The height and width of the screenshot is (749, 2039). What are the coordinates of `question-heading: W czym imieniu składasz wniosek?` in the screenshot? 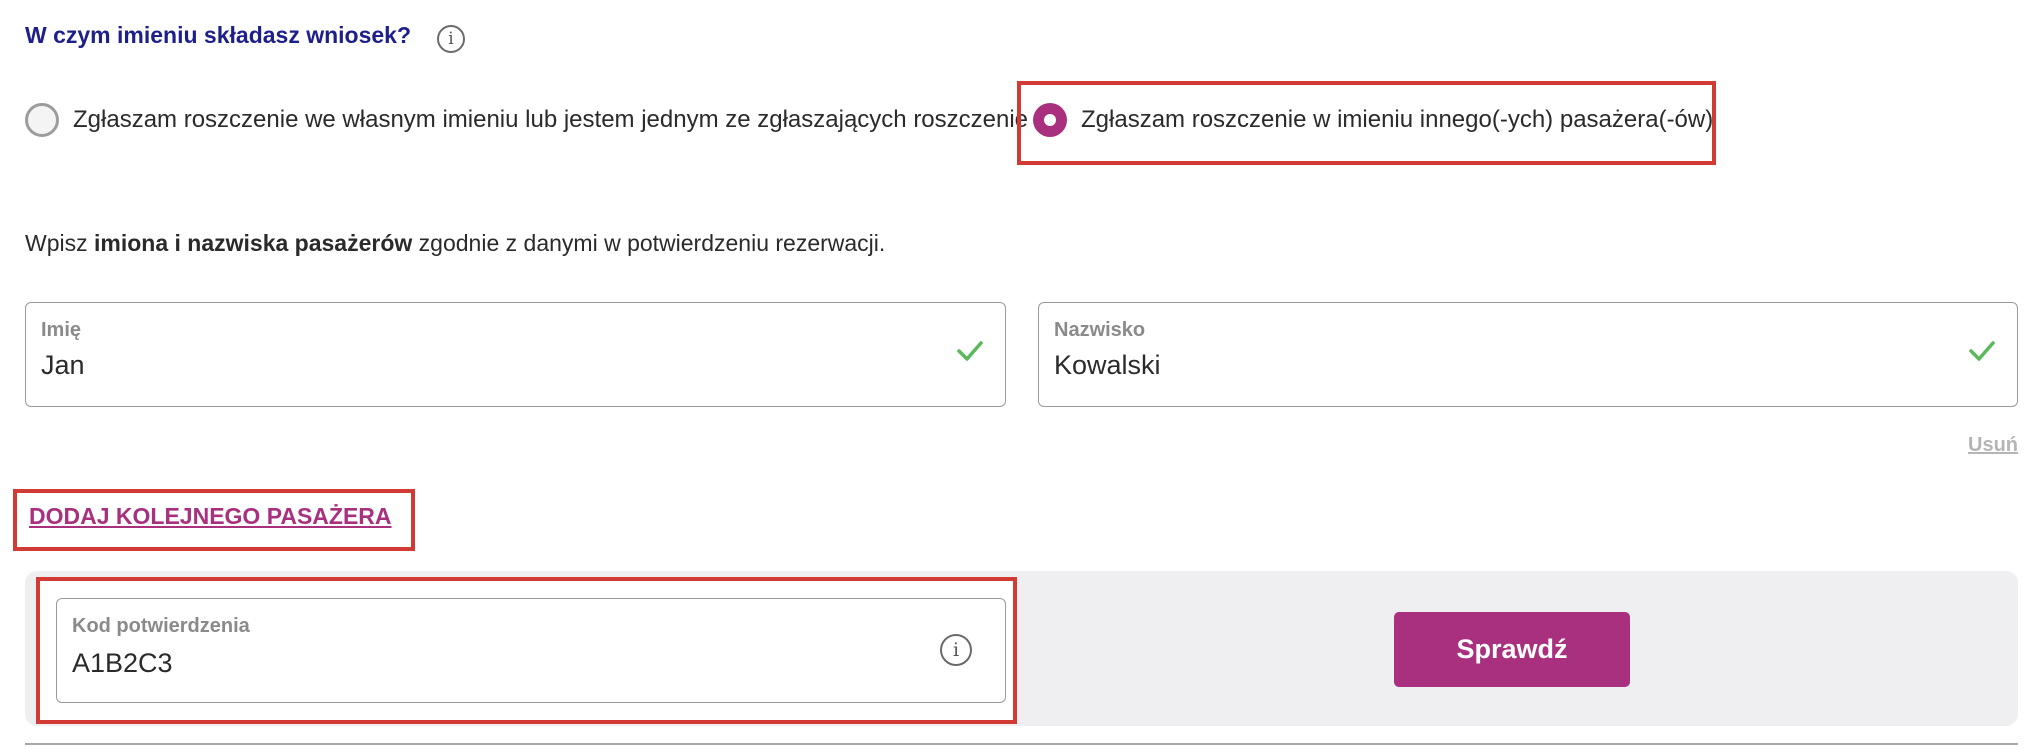 It's located at (218, 35).